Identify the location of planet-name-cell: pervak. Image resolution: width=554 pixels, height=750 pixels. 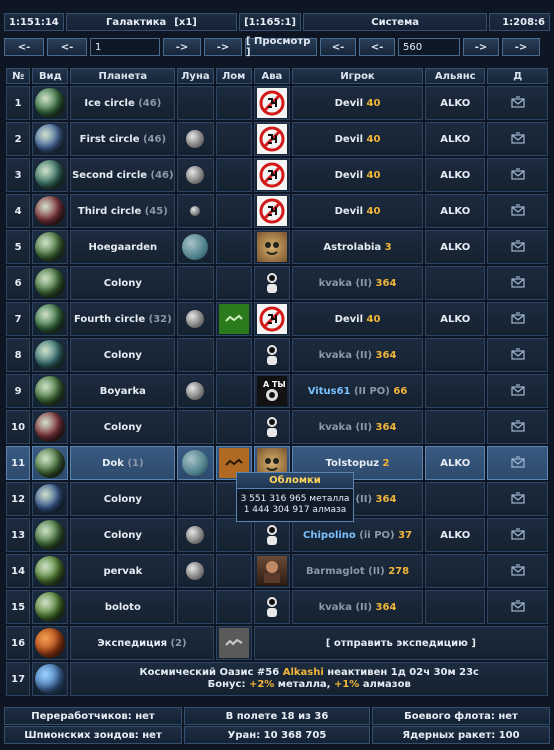
(123, 571).